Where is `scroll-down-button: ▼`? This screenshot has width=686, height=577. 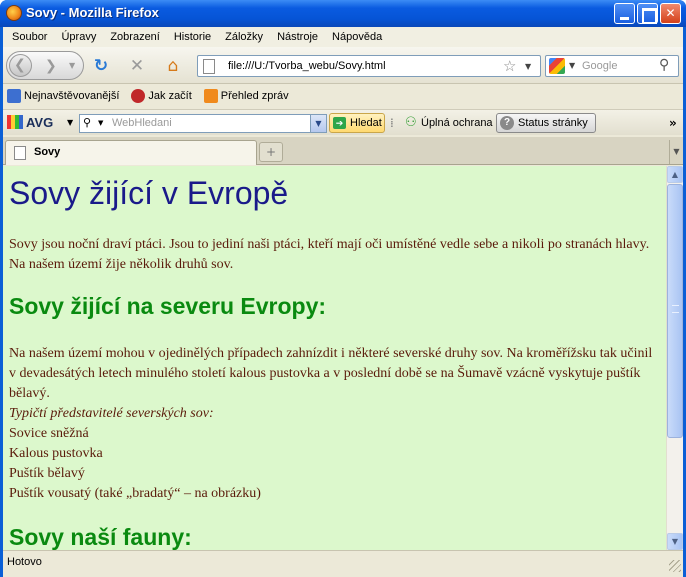 scroll-down-button: ▼ is located at coordinates (675, 541).